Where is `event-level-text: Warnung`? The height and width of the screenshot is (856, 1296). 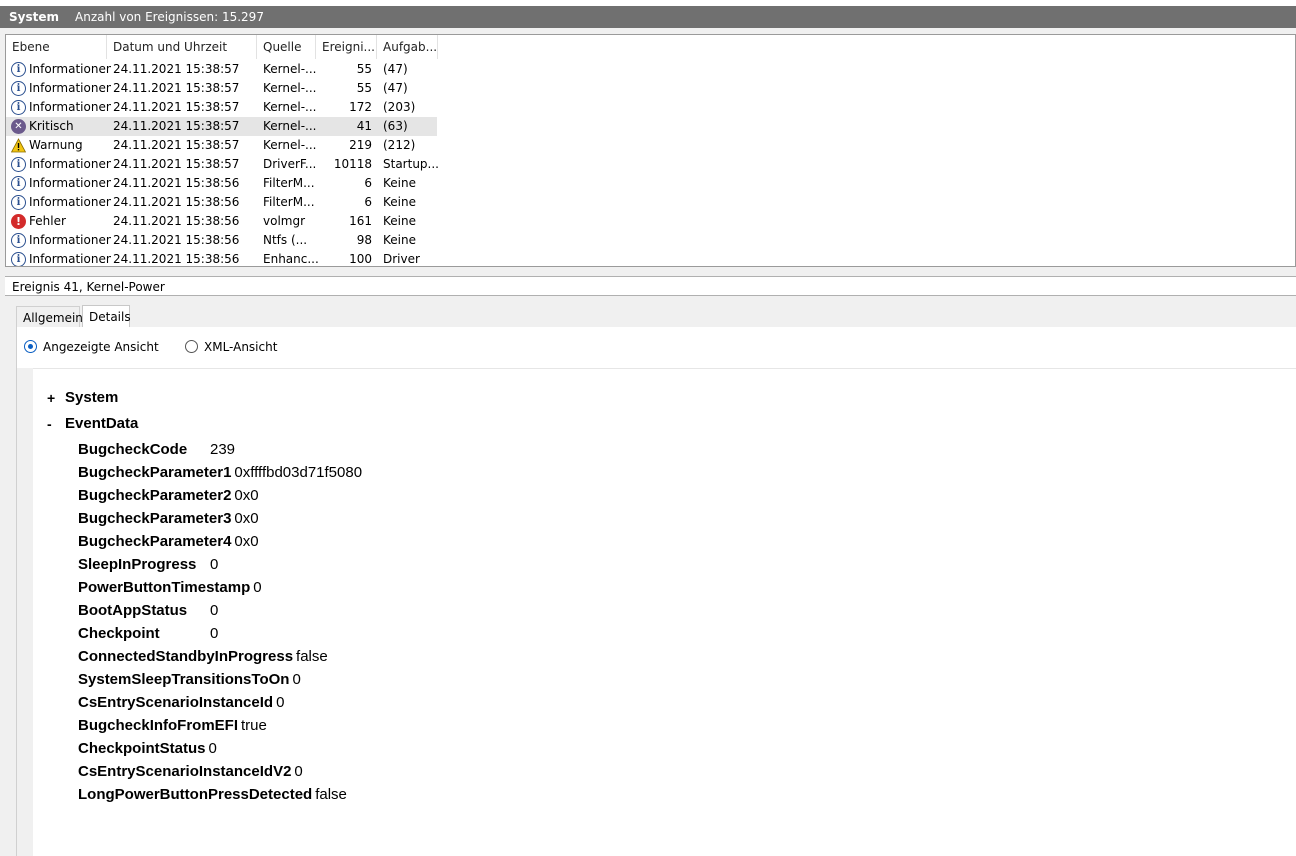
event-level-text: Warnung is located at coordinates (56, 145).